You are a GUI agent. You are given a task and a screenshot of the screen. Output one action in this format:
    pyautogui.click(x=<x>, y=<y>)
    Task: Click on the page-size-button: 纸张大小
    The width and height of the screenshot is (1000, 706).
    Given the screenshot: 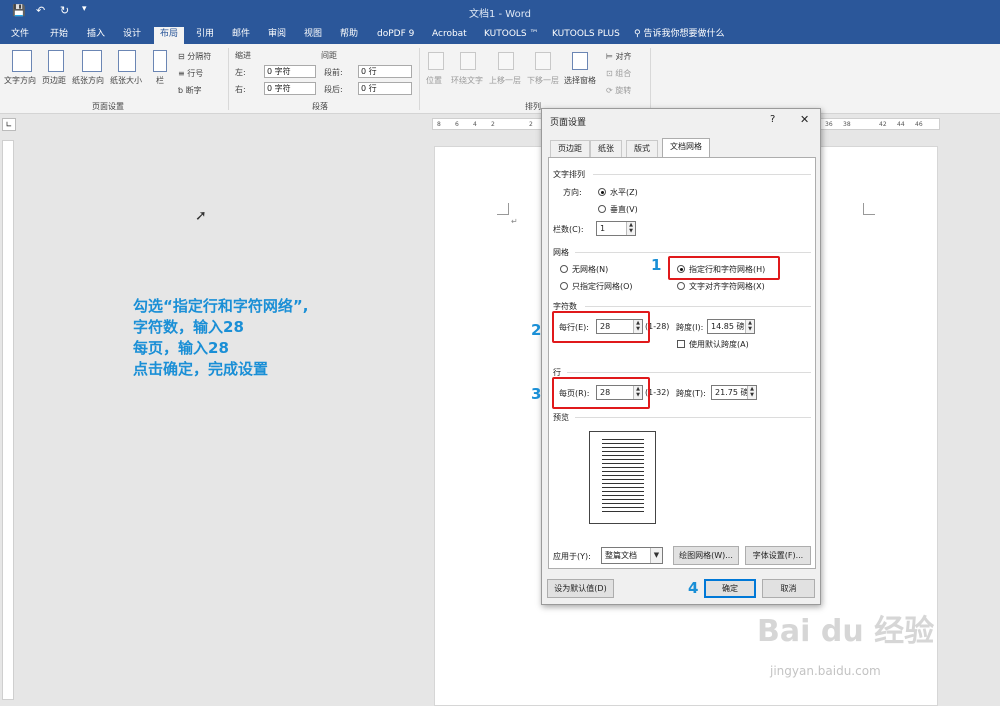 What is the action you would take?
    pyautogui.click(x=126, y=80)
    